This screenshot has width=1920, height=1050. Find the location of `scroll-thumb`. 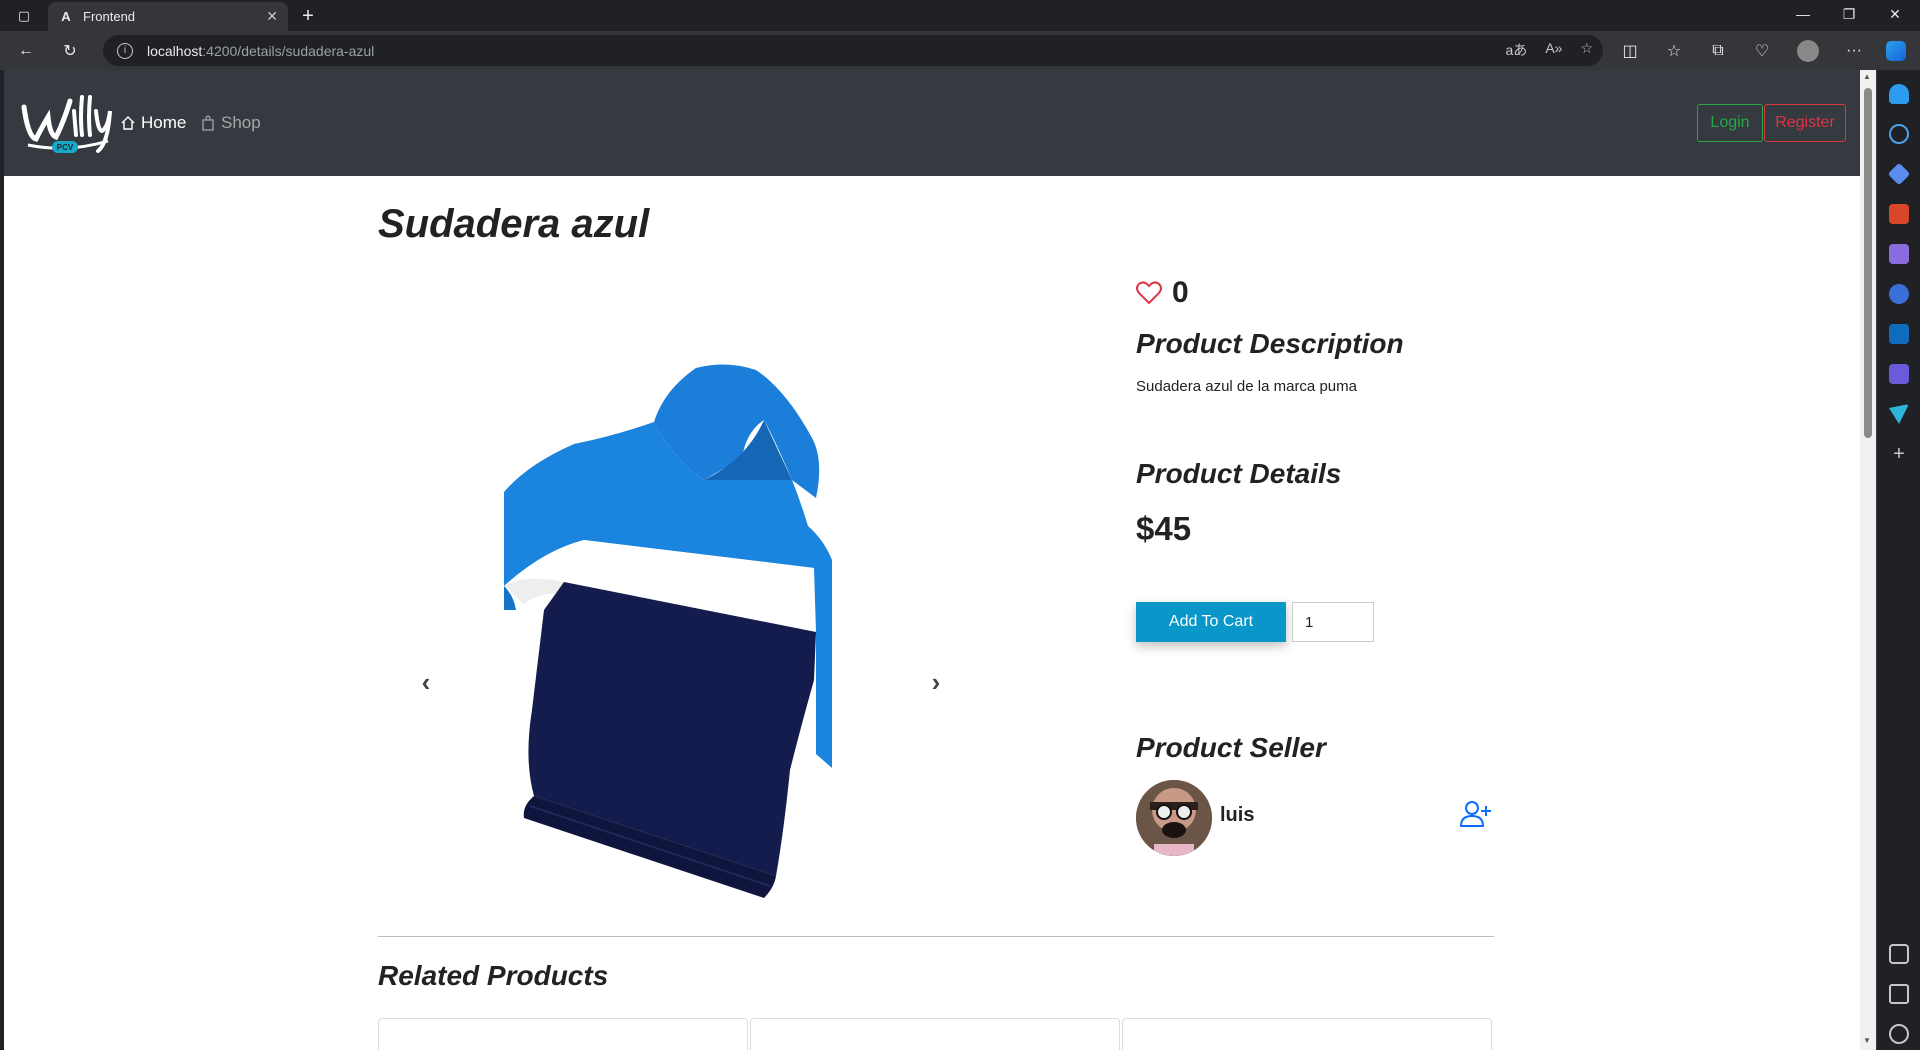

scroll-thumb is located at coordinates (1868, 263).